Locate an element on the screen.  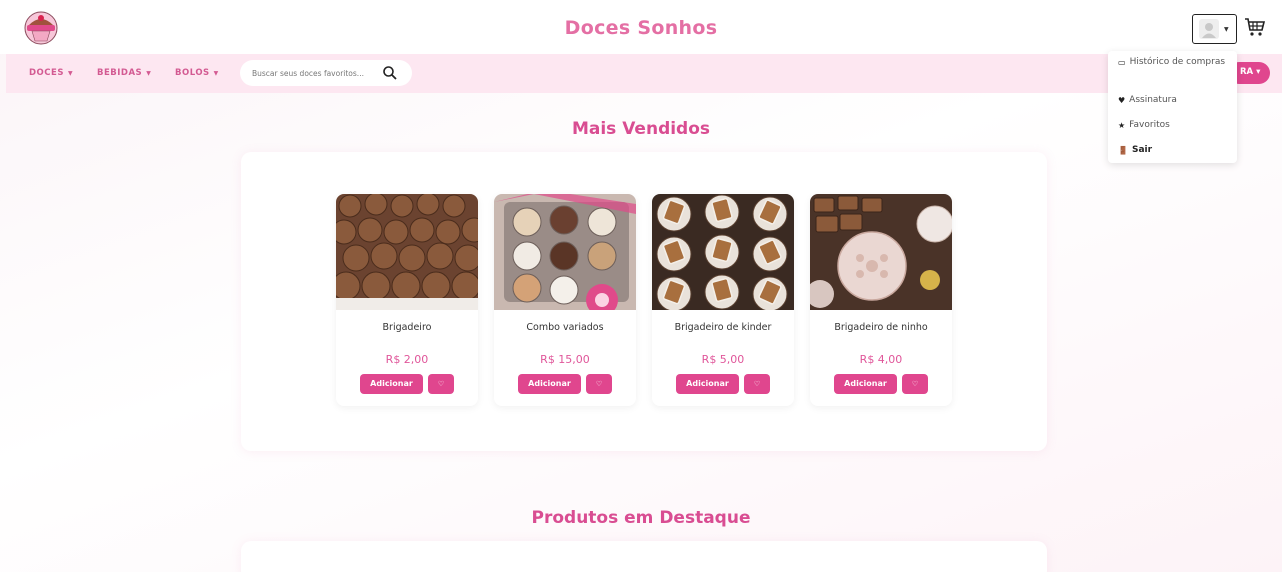
monitor-icon: ▭ is located at coordinates (1122, 62).